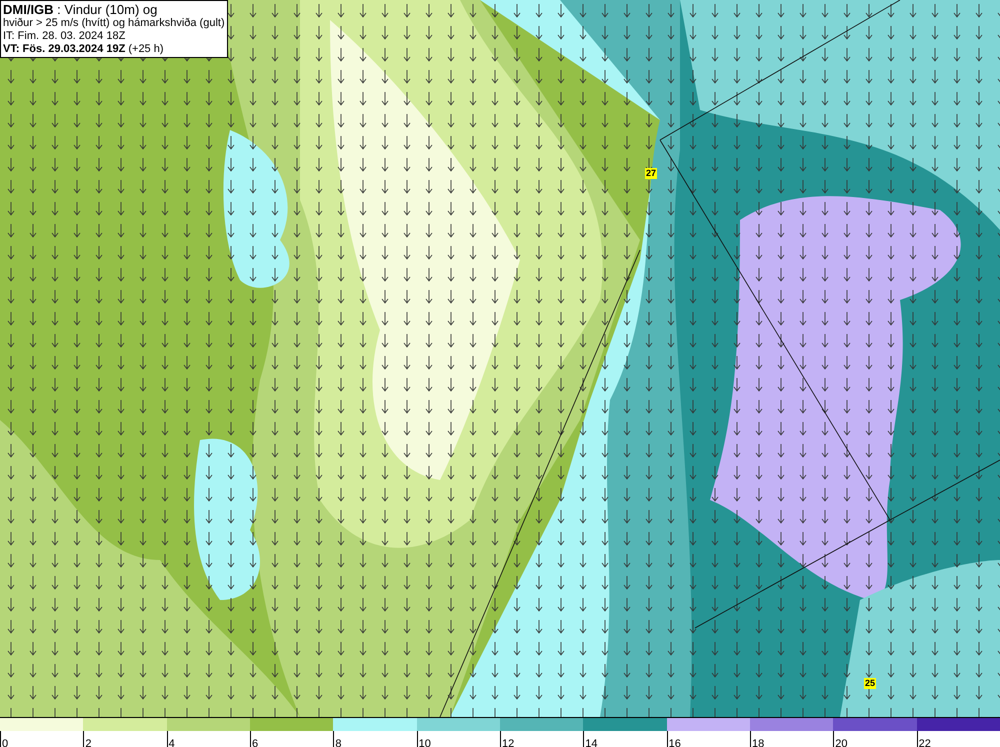 The height and width of the screenshot is (747, 1000). I want to click on legend-tick-label: 0, so click(5, 742).